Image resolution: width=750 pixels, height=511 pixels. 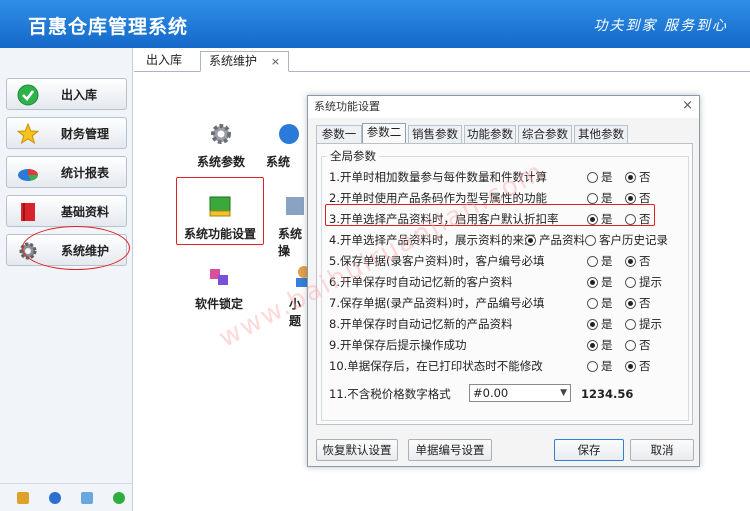 What do you see at coordinates (490, 134) in the screenshot?
I see `tab-function-params: 功能参数` at bounding box center [490, 134].